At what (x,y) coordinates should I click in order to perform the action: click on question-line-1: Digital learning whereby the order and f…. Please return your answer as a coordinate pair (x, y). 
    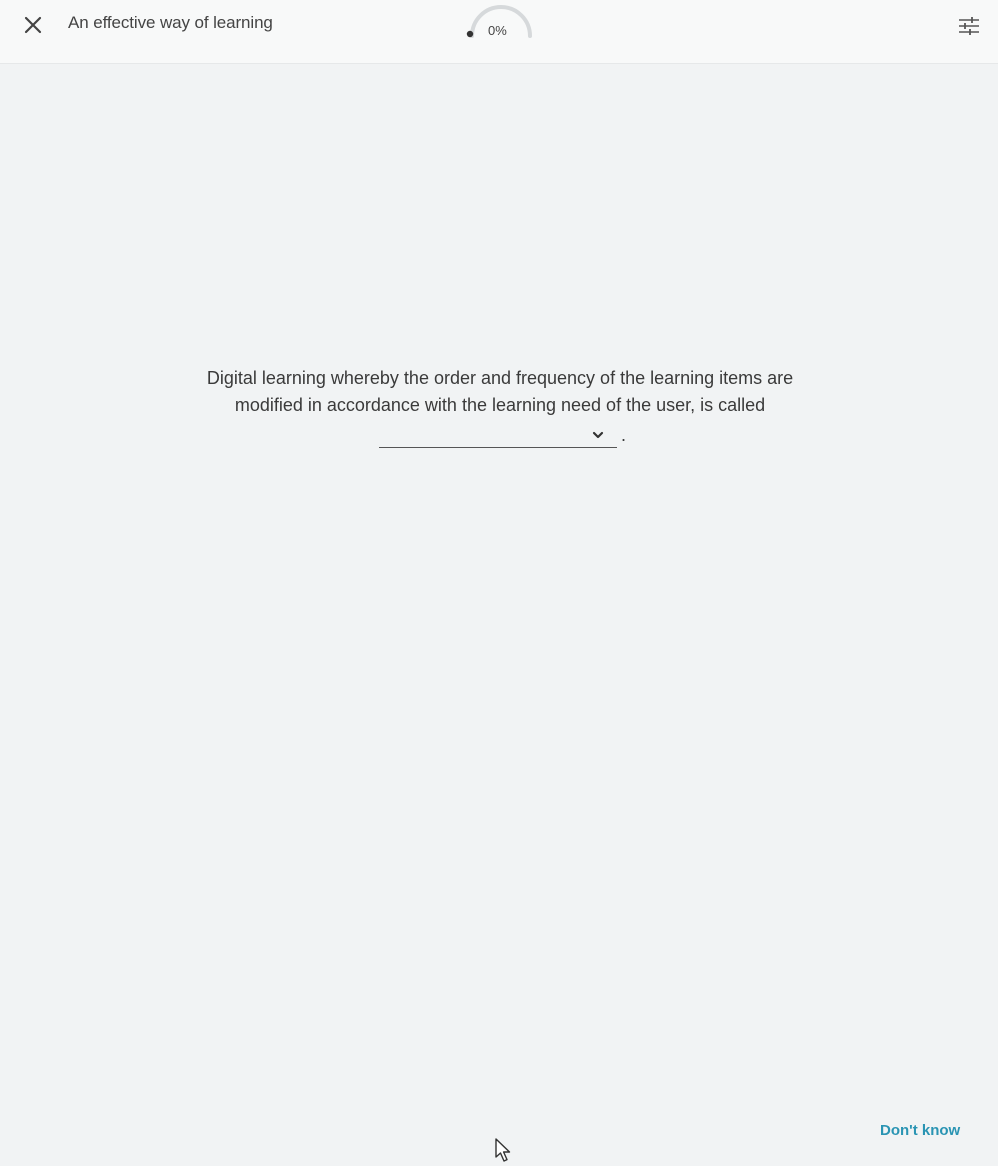
    Looking at the image, I should click on (500, 378).